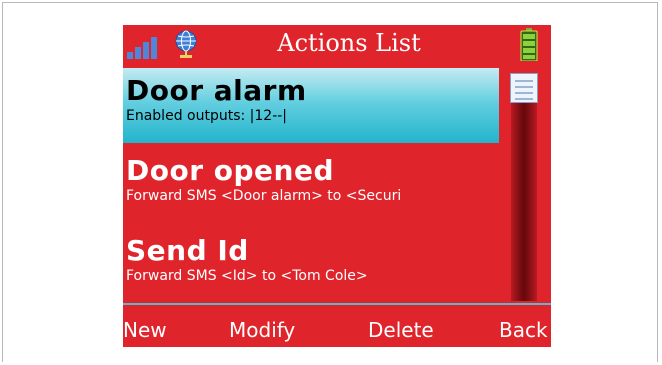  I want to click on title-bar: Actions List, so click(337, 45).